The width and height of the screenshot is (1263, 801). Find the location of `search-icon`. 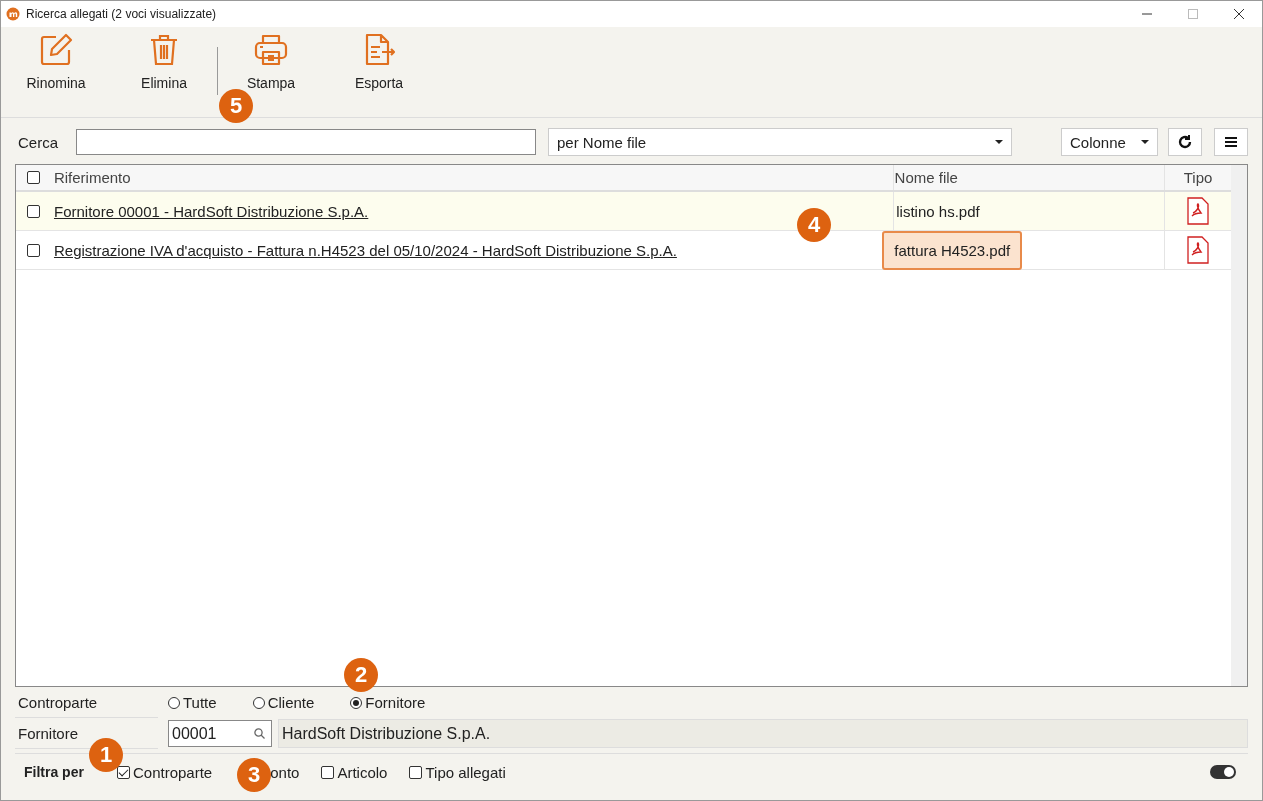

search-icon is located at coordinates (259, 733).